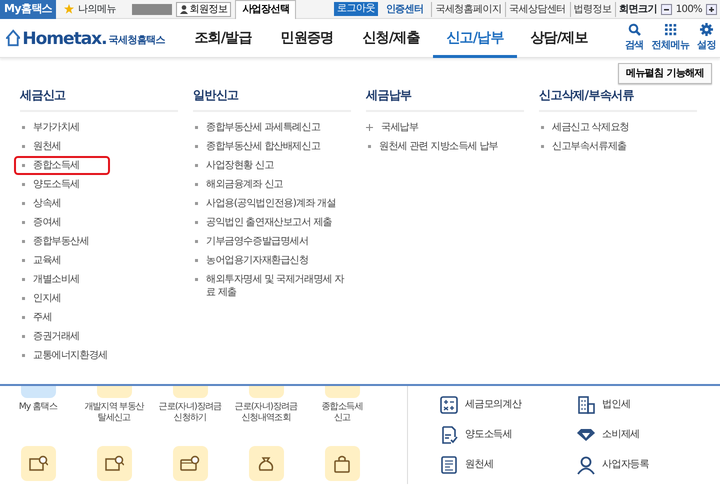 Image resolution: width=720 pixels, height=485 pixels. I want to click on logo-caption: 국세청홈택스, so click(136, 41).